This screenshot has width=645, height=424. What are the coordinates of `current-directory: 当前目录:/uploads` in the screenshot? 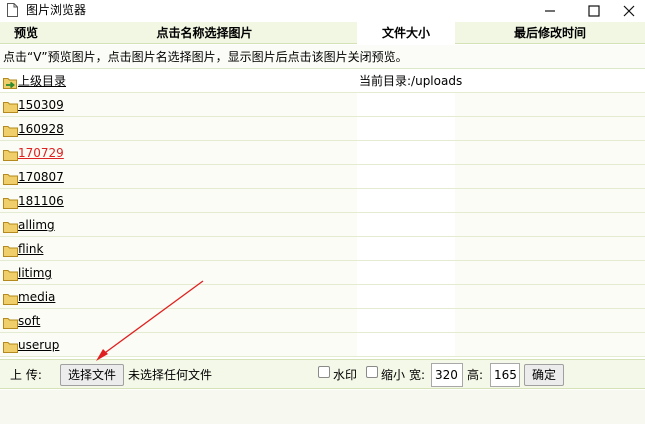 It's located at (411, 81).